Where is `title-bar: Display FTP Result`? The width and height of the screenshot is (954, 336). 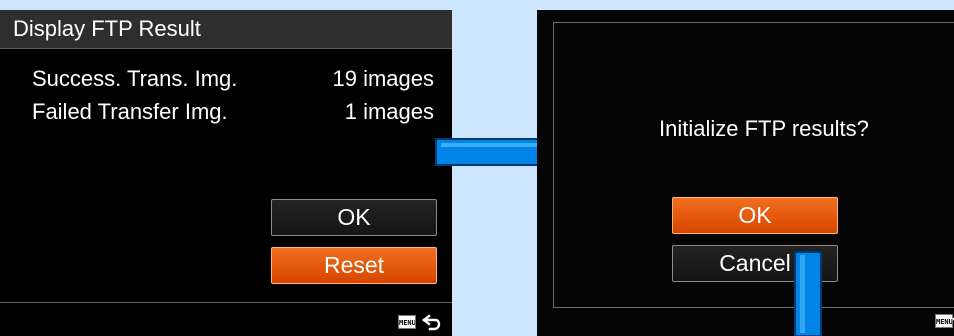
title-bar: Display FTP Result is located at coordinates (226, 29).